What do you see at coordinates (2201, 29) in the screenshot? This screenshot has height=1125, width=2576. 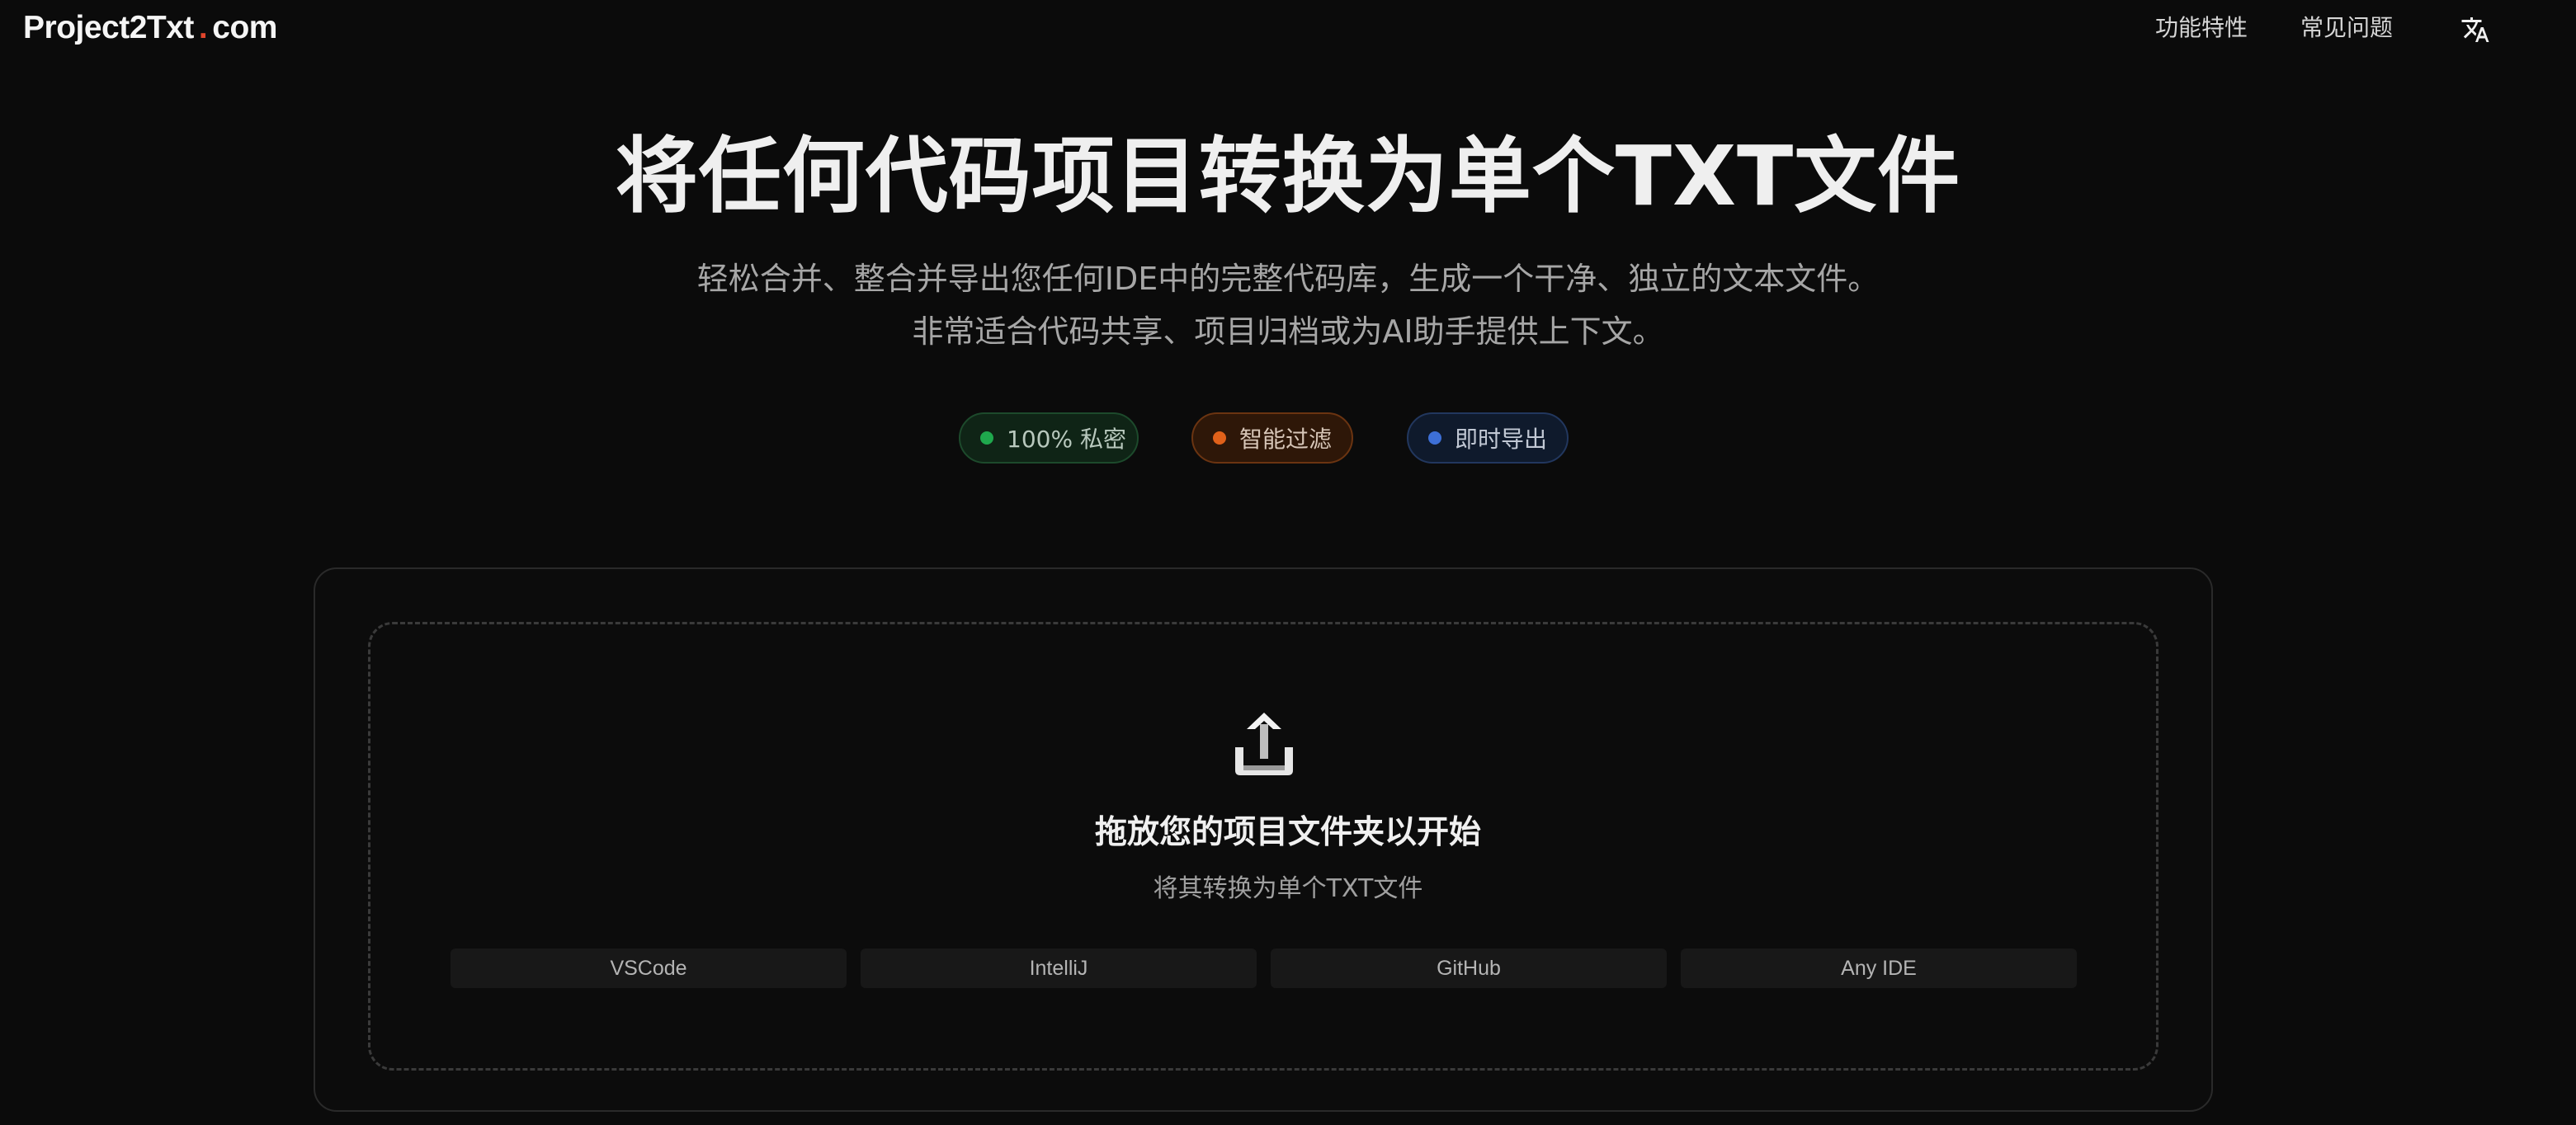 I see `nav-link-features: 功能特性` at bounding box center [2201, 29].